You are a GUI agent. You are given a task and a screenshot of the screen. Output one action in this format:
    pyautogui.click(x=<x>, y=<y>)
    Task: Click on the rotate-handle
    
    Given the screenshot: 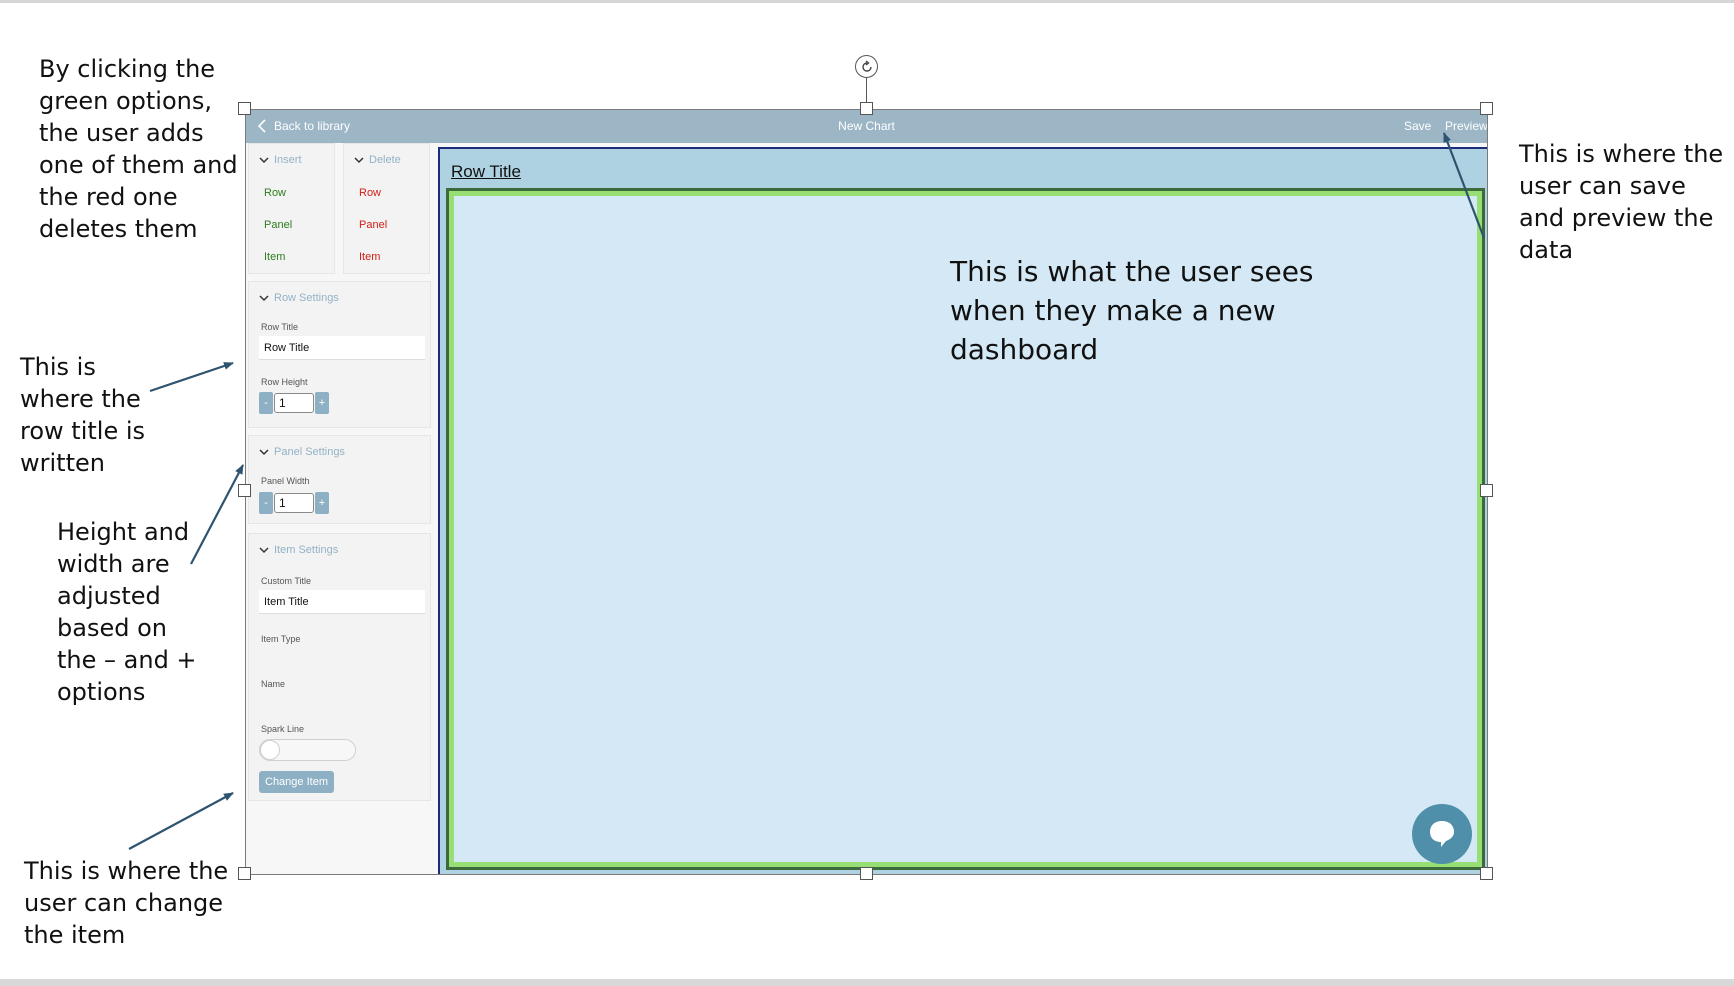 What is the action you would take?
    pyautogui.click(x=866, y=66)
    